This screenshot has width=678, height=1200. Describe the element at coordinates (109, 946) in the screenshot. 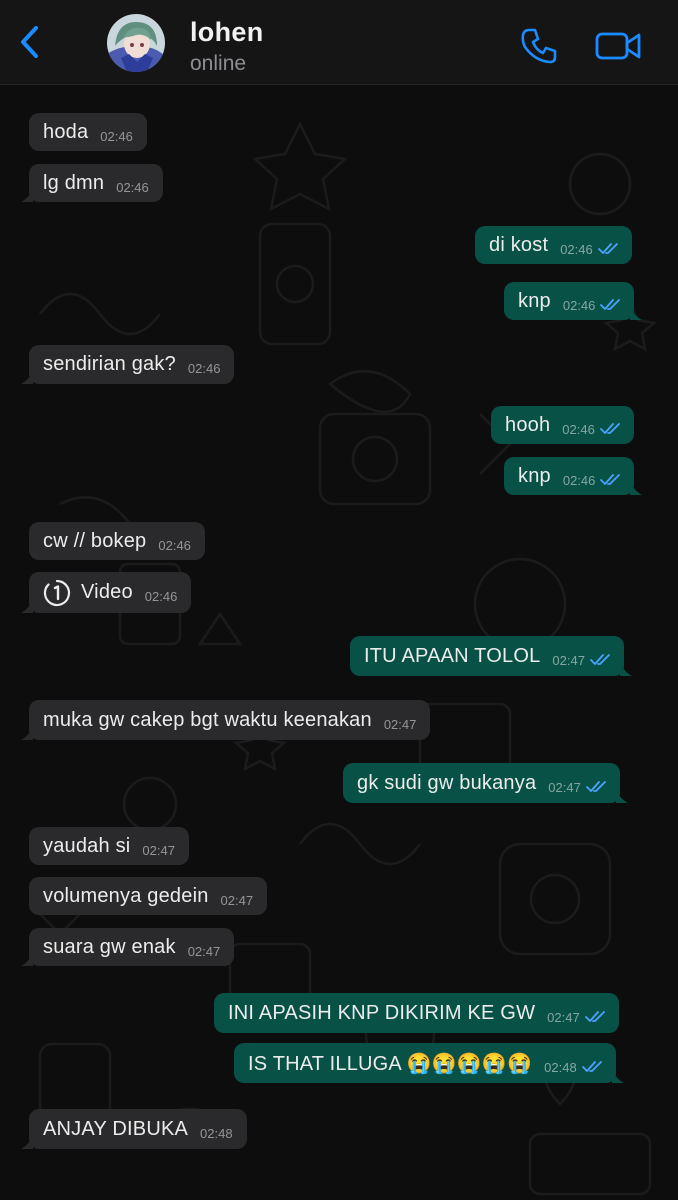

I see `message-text: suara gw enak` at that location.